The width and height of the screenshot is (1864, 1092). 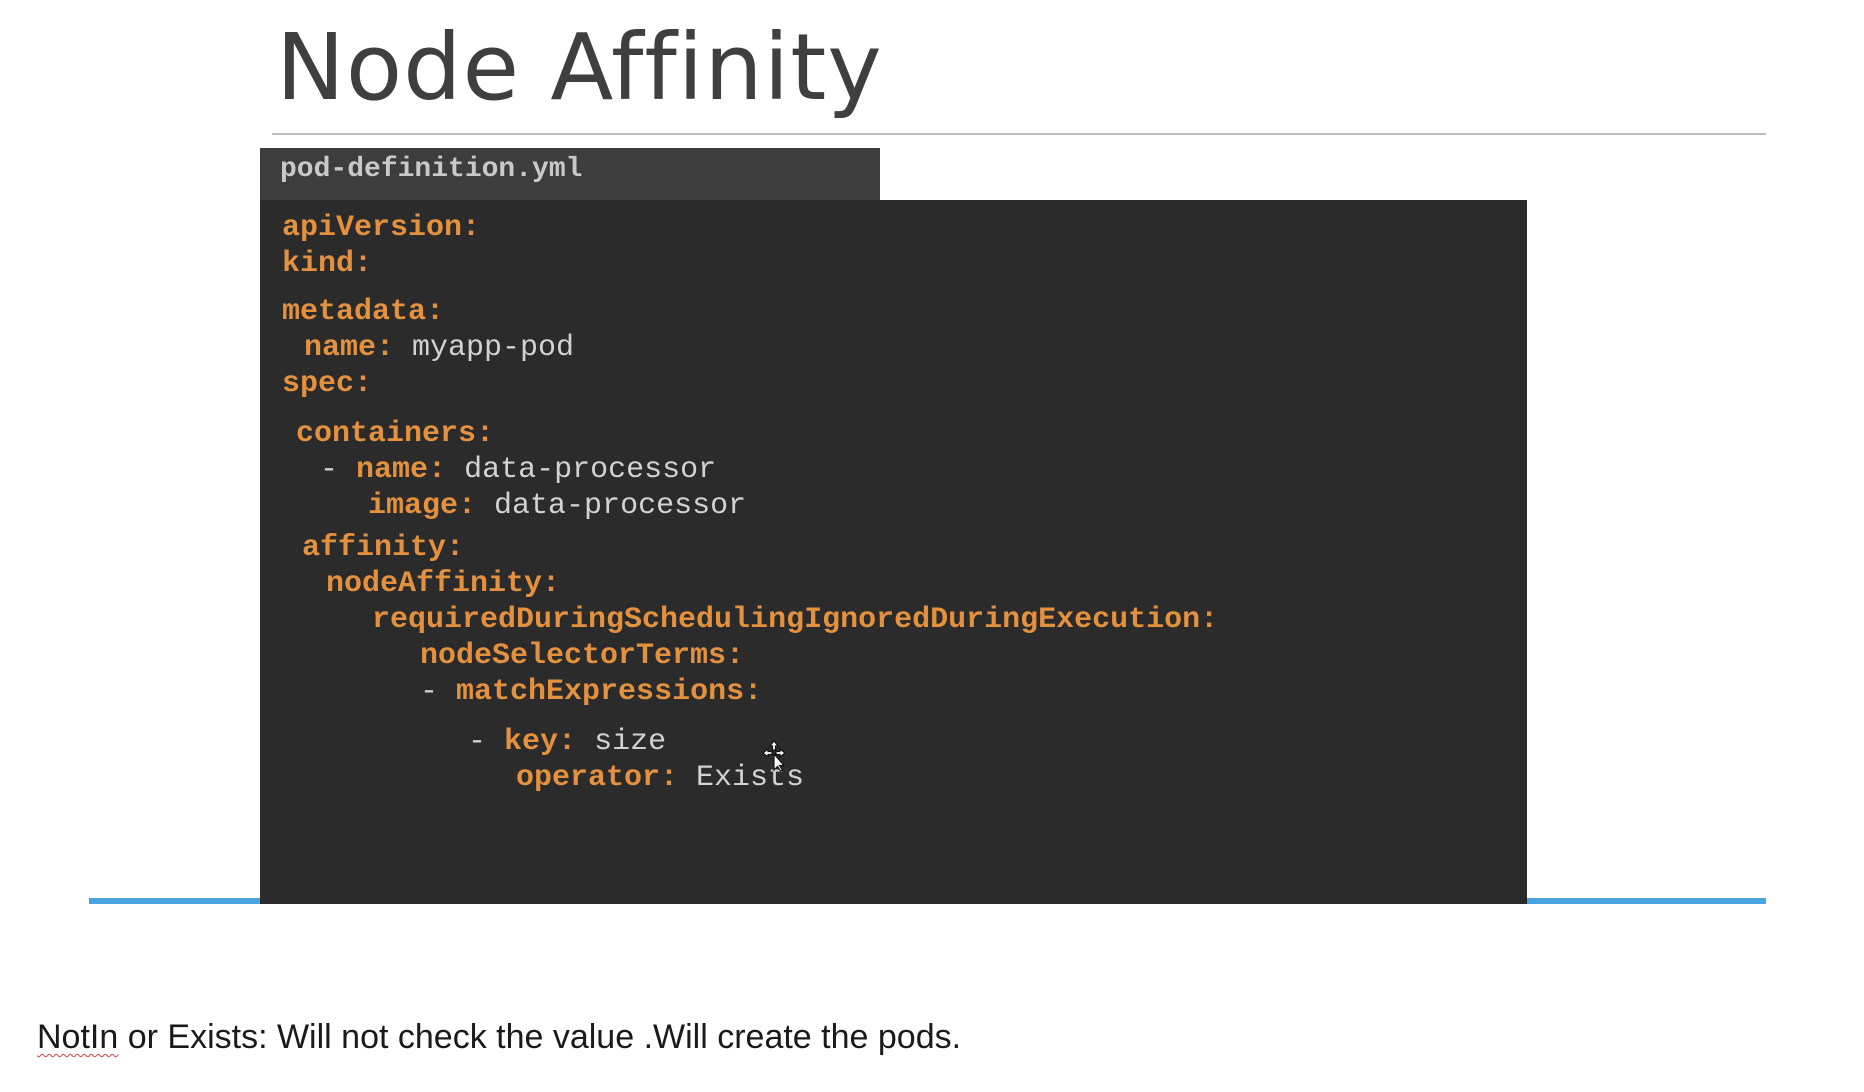 I want to click on code-line-node-affinity: nodeAffinity:, so click(x=443, y=584).